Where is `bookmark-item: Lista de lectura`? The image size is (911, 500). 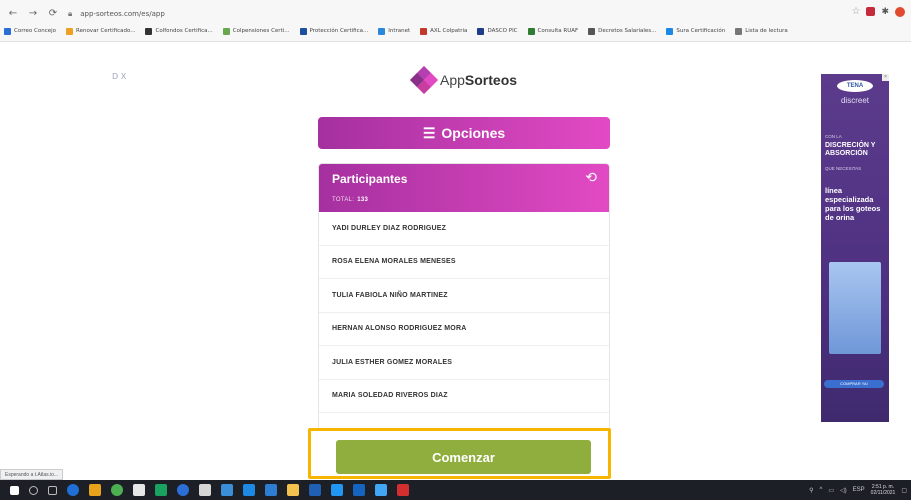
bookmark-item: Lista de lectura is located at coordinates (761, 31).